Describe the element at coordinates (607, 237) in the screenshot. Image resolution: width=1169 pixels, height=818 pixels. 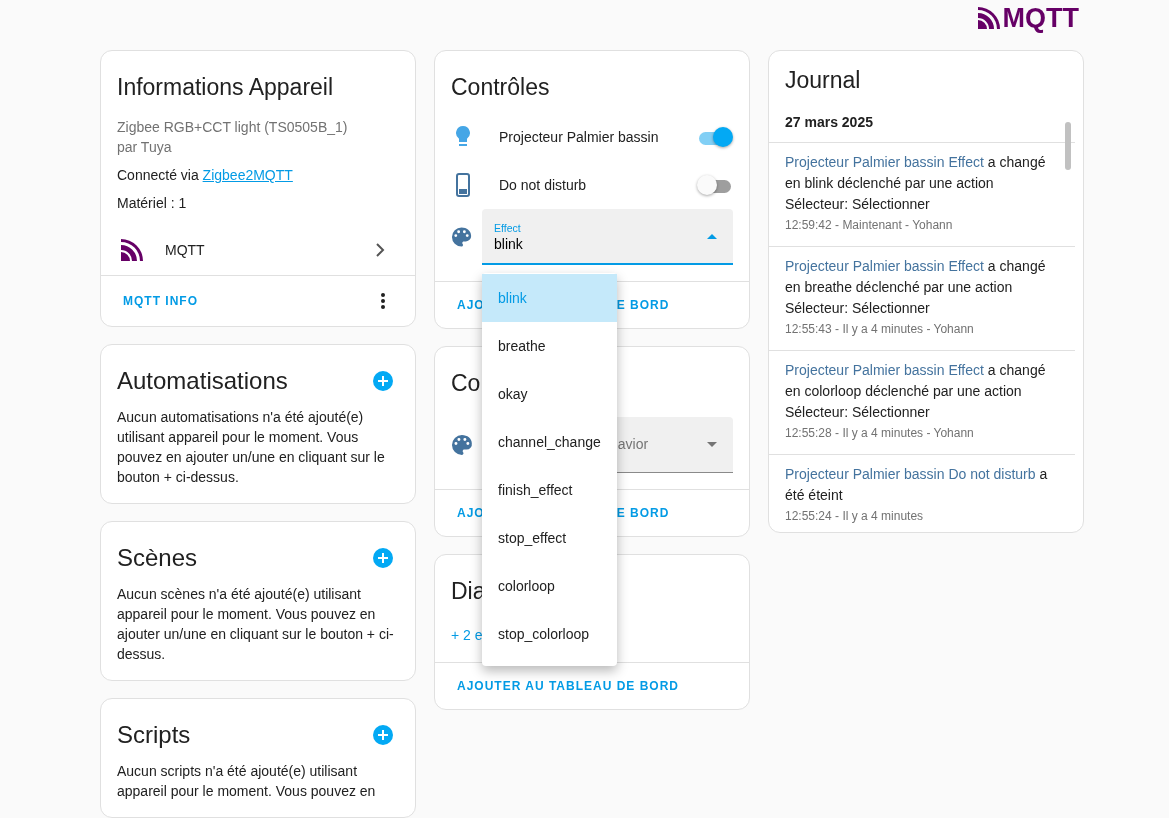
I see `select-field: Effect blink` at that location.